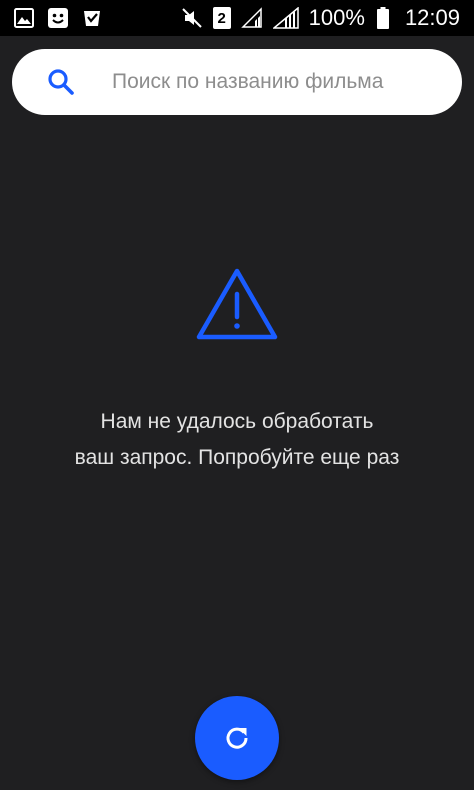 This screenshot has width=474, height=790. I want to click on status-bar-system: 2 100% 12:09, so click(320, 18).